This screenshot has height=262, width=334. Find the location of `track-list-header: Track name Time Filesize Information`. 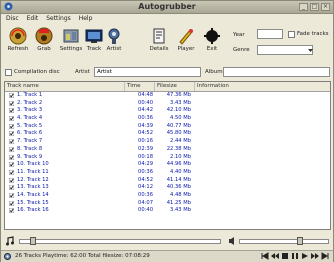

track-list-header: Track name Time Filesize Information is located at coordinates (167, 87).